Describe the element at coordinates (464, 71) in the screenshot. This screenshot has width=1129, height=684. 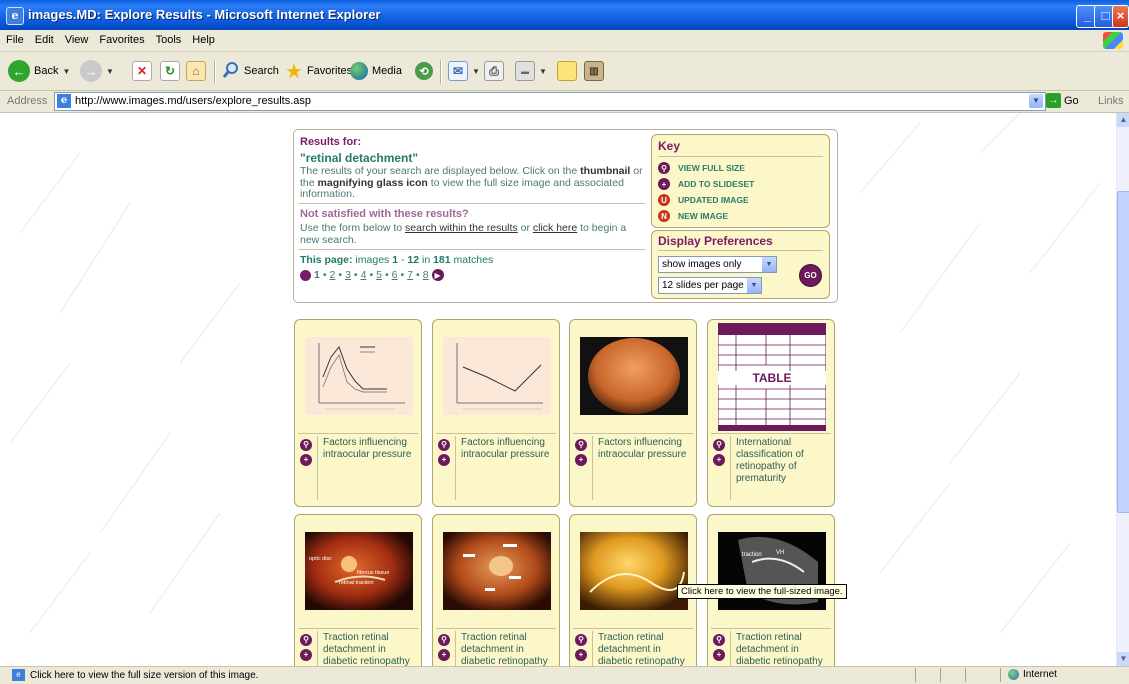
I see `mail-button: ✉ ▼` at that location.